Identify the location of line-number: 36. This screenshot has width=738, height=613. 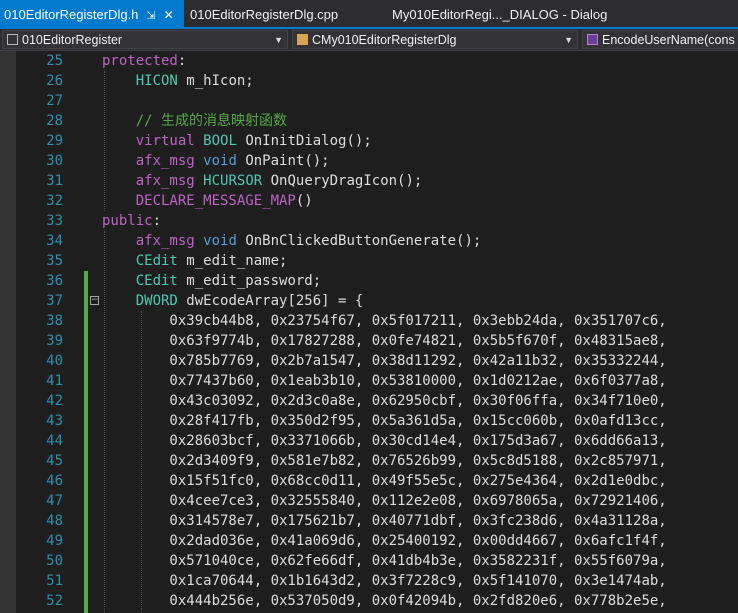
(54, 281).